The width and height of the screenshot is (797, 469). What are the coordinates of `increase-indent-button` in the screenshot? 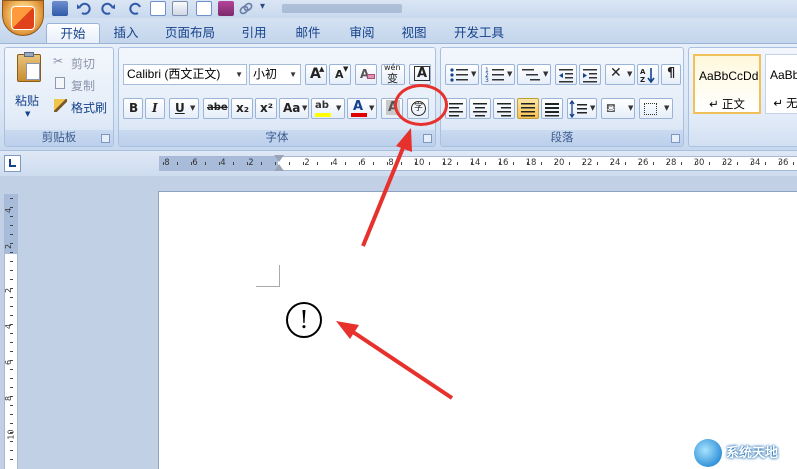 It's located at (590, 74).